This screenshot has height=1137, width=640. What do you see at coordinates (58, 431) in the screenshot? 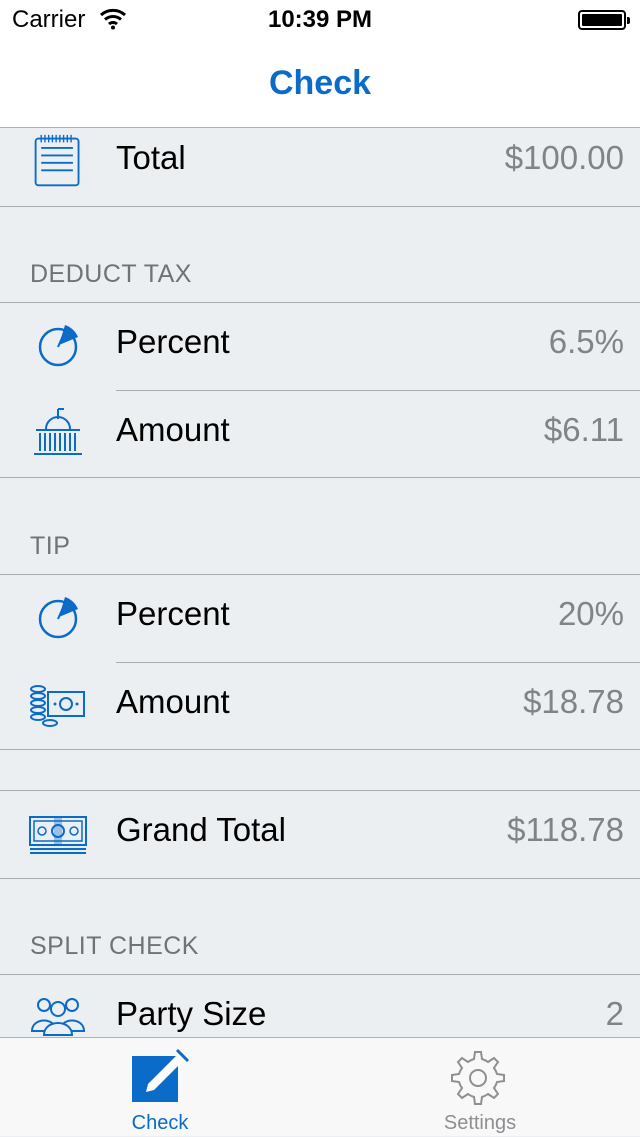
I see `government-building-icon` at bounding box center [58, 431].